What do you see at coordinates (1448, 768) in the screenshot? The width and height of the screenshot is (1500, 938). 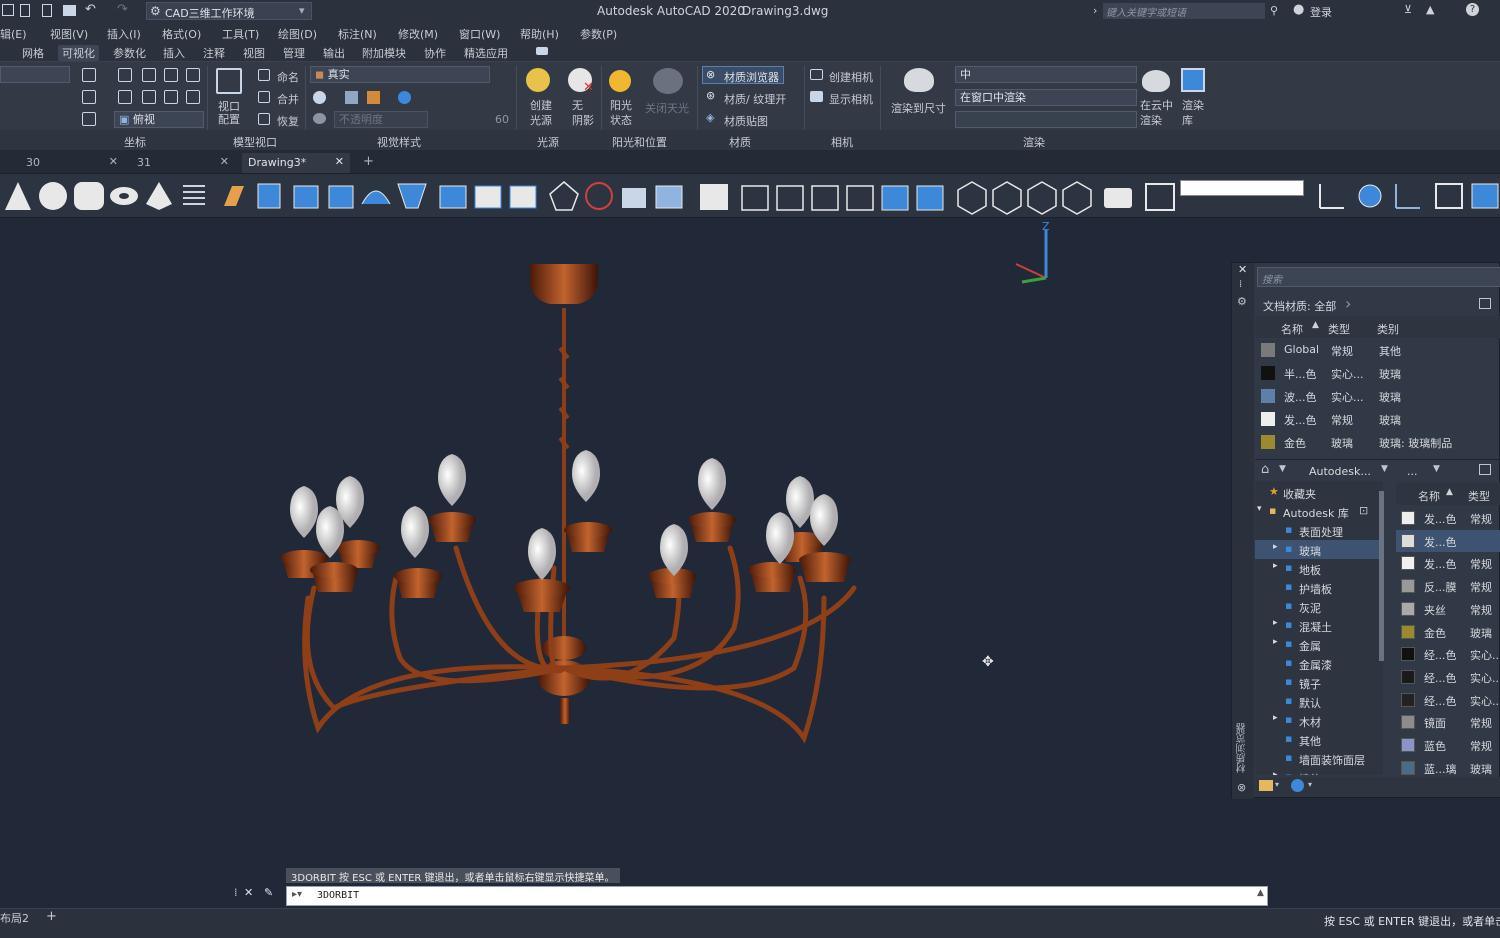 I see `library-material-row: 蓝...璃 玻璃` at bounding box center [1448, 768].